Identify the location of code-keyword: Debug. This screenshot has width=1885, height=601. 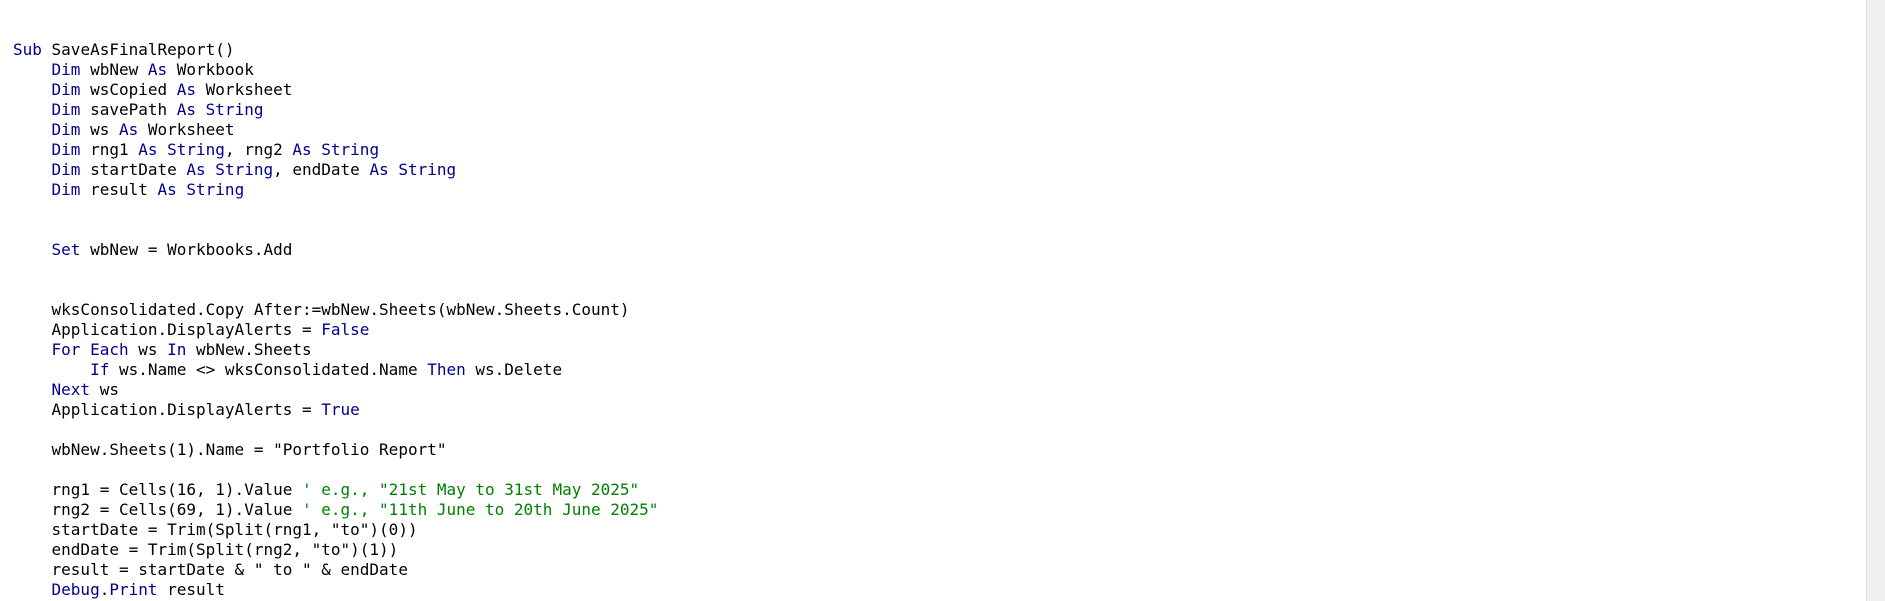
(75, 589).